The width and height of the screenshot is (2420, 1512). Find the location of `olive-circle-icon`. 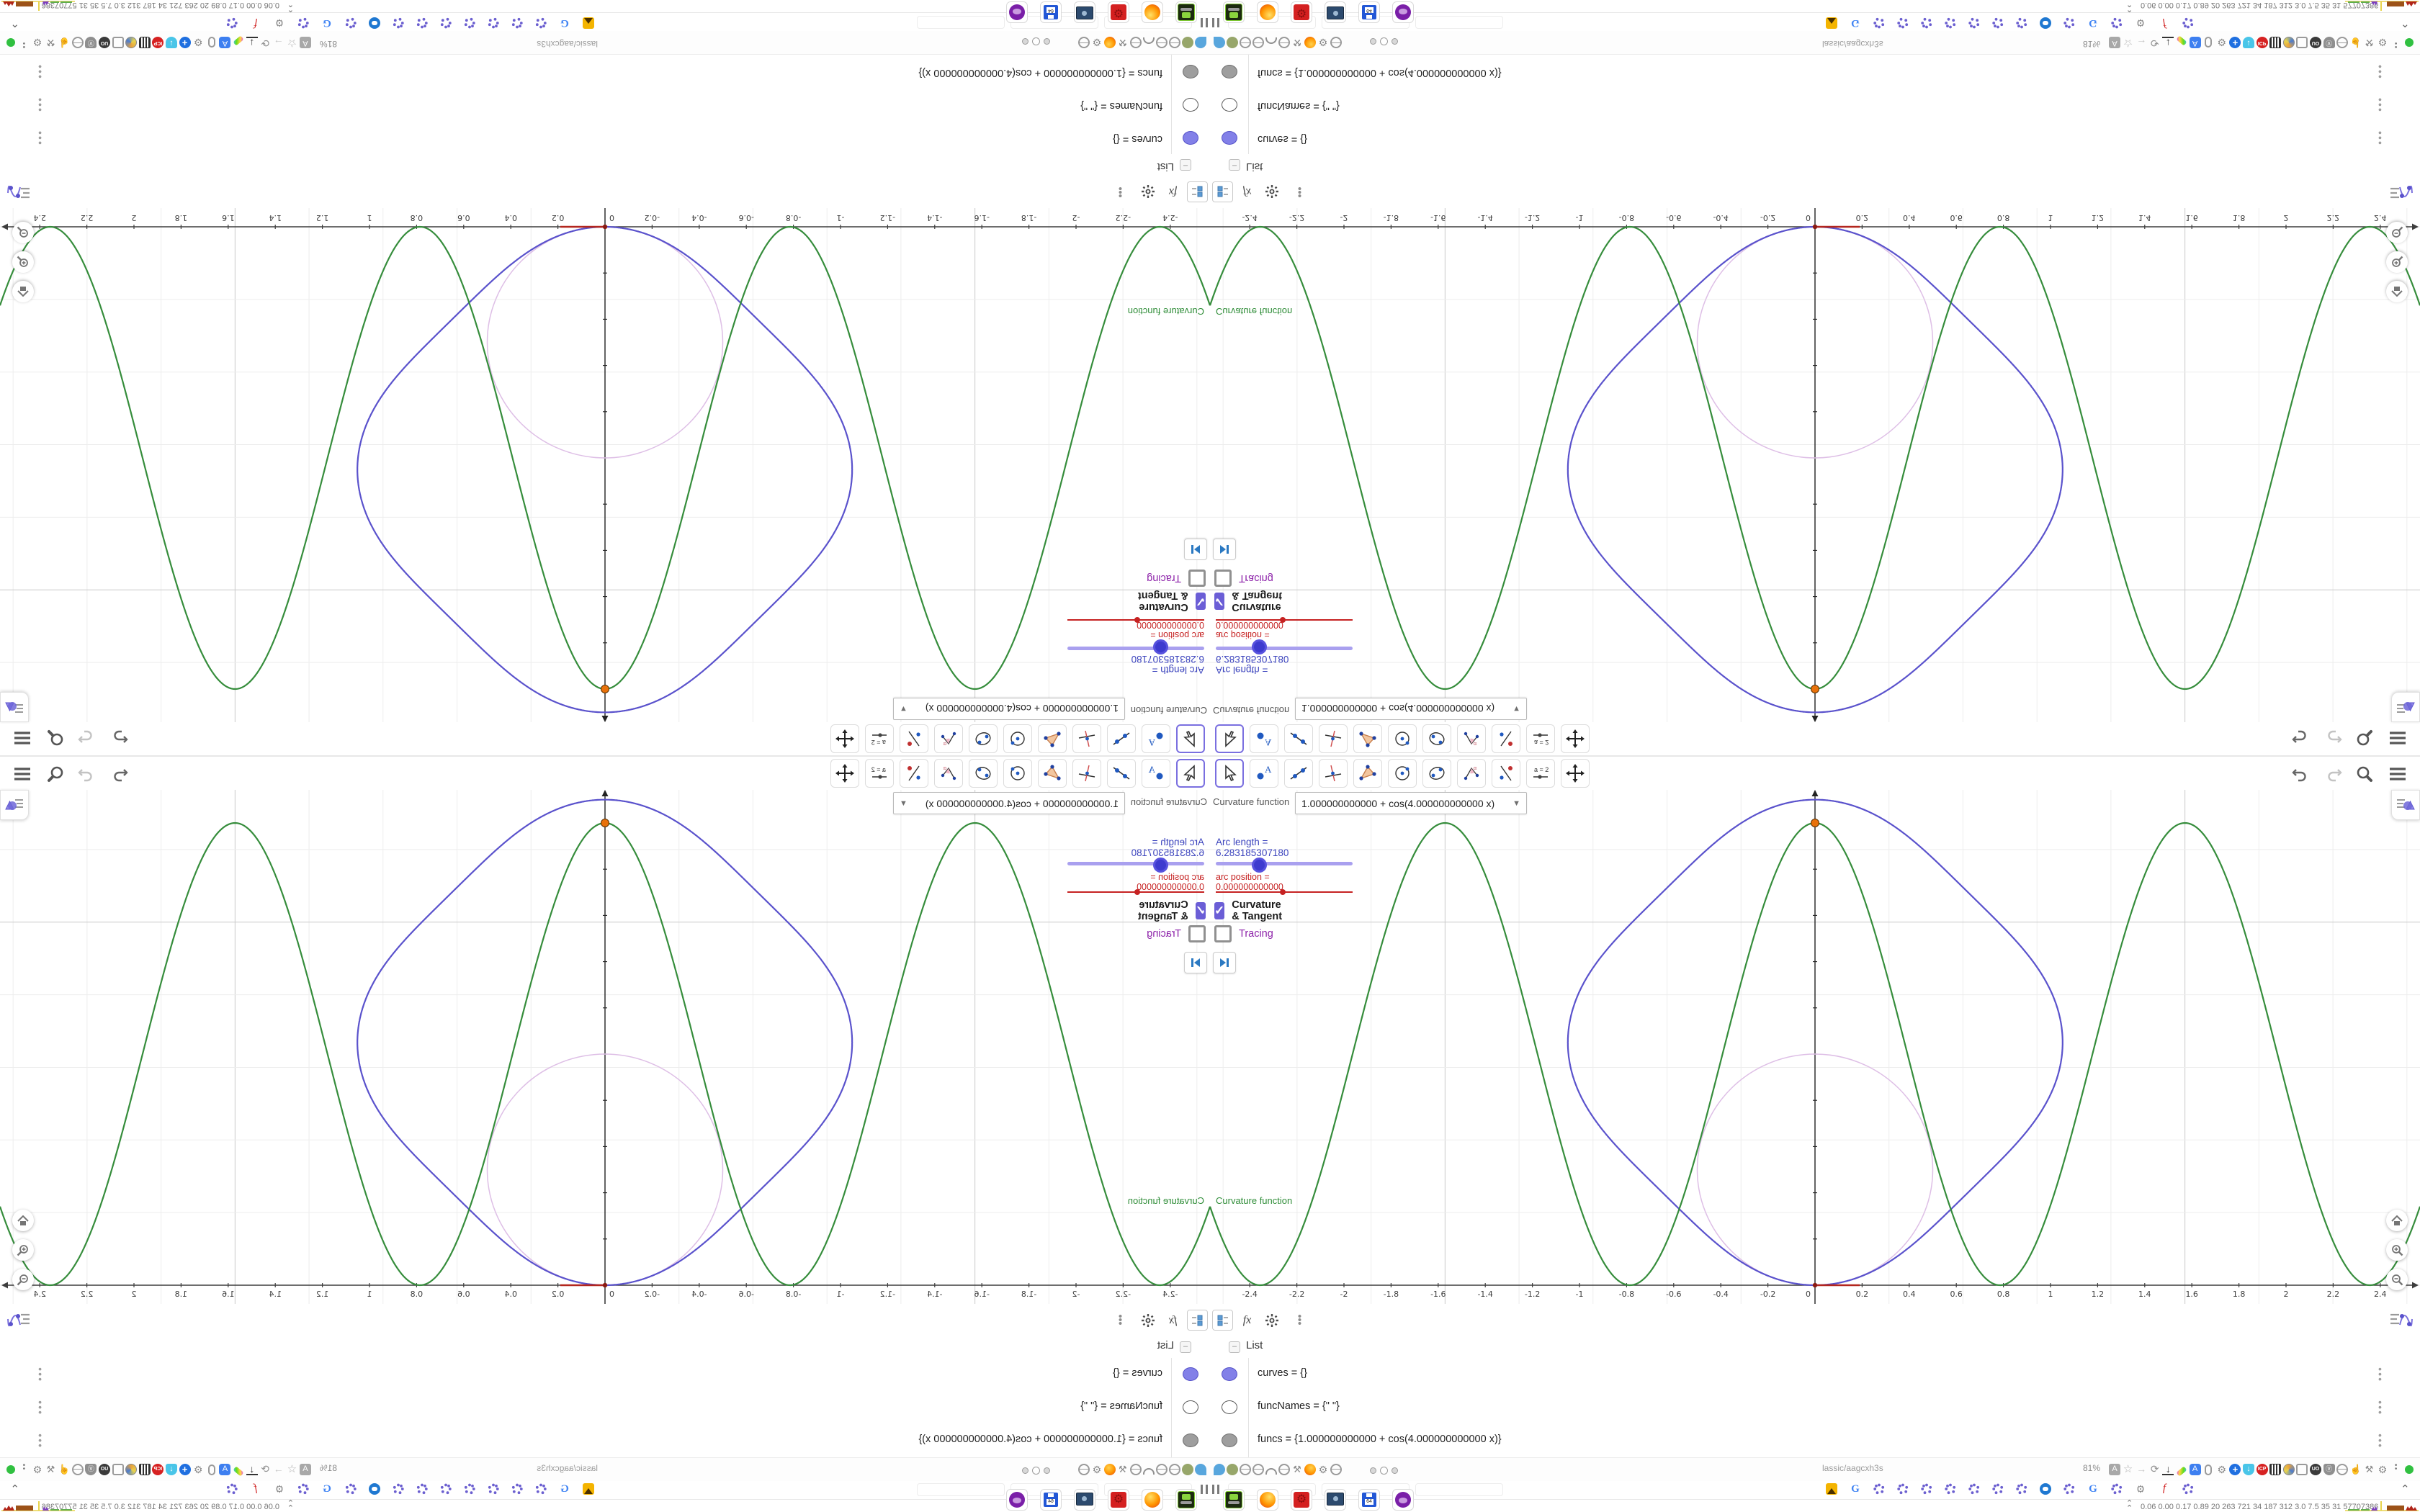

olive-circle-icon is located at coordinates (1232, 1469).